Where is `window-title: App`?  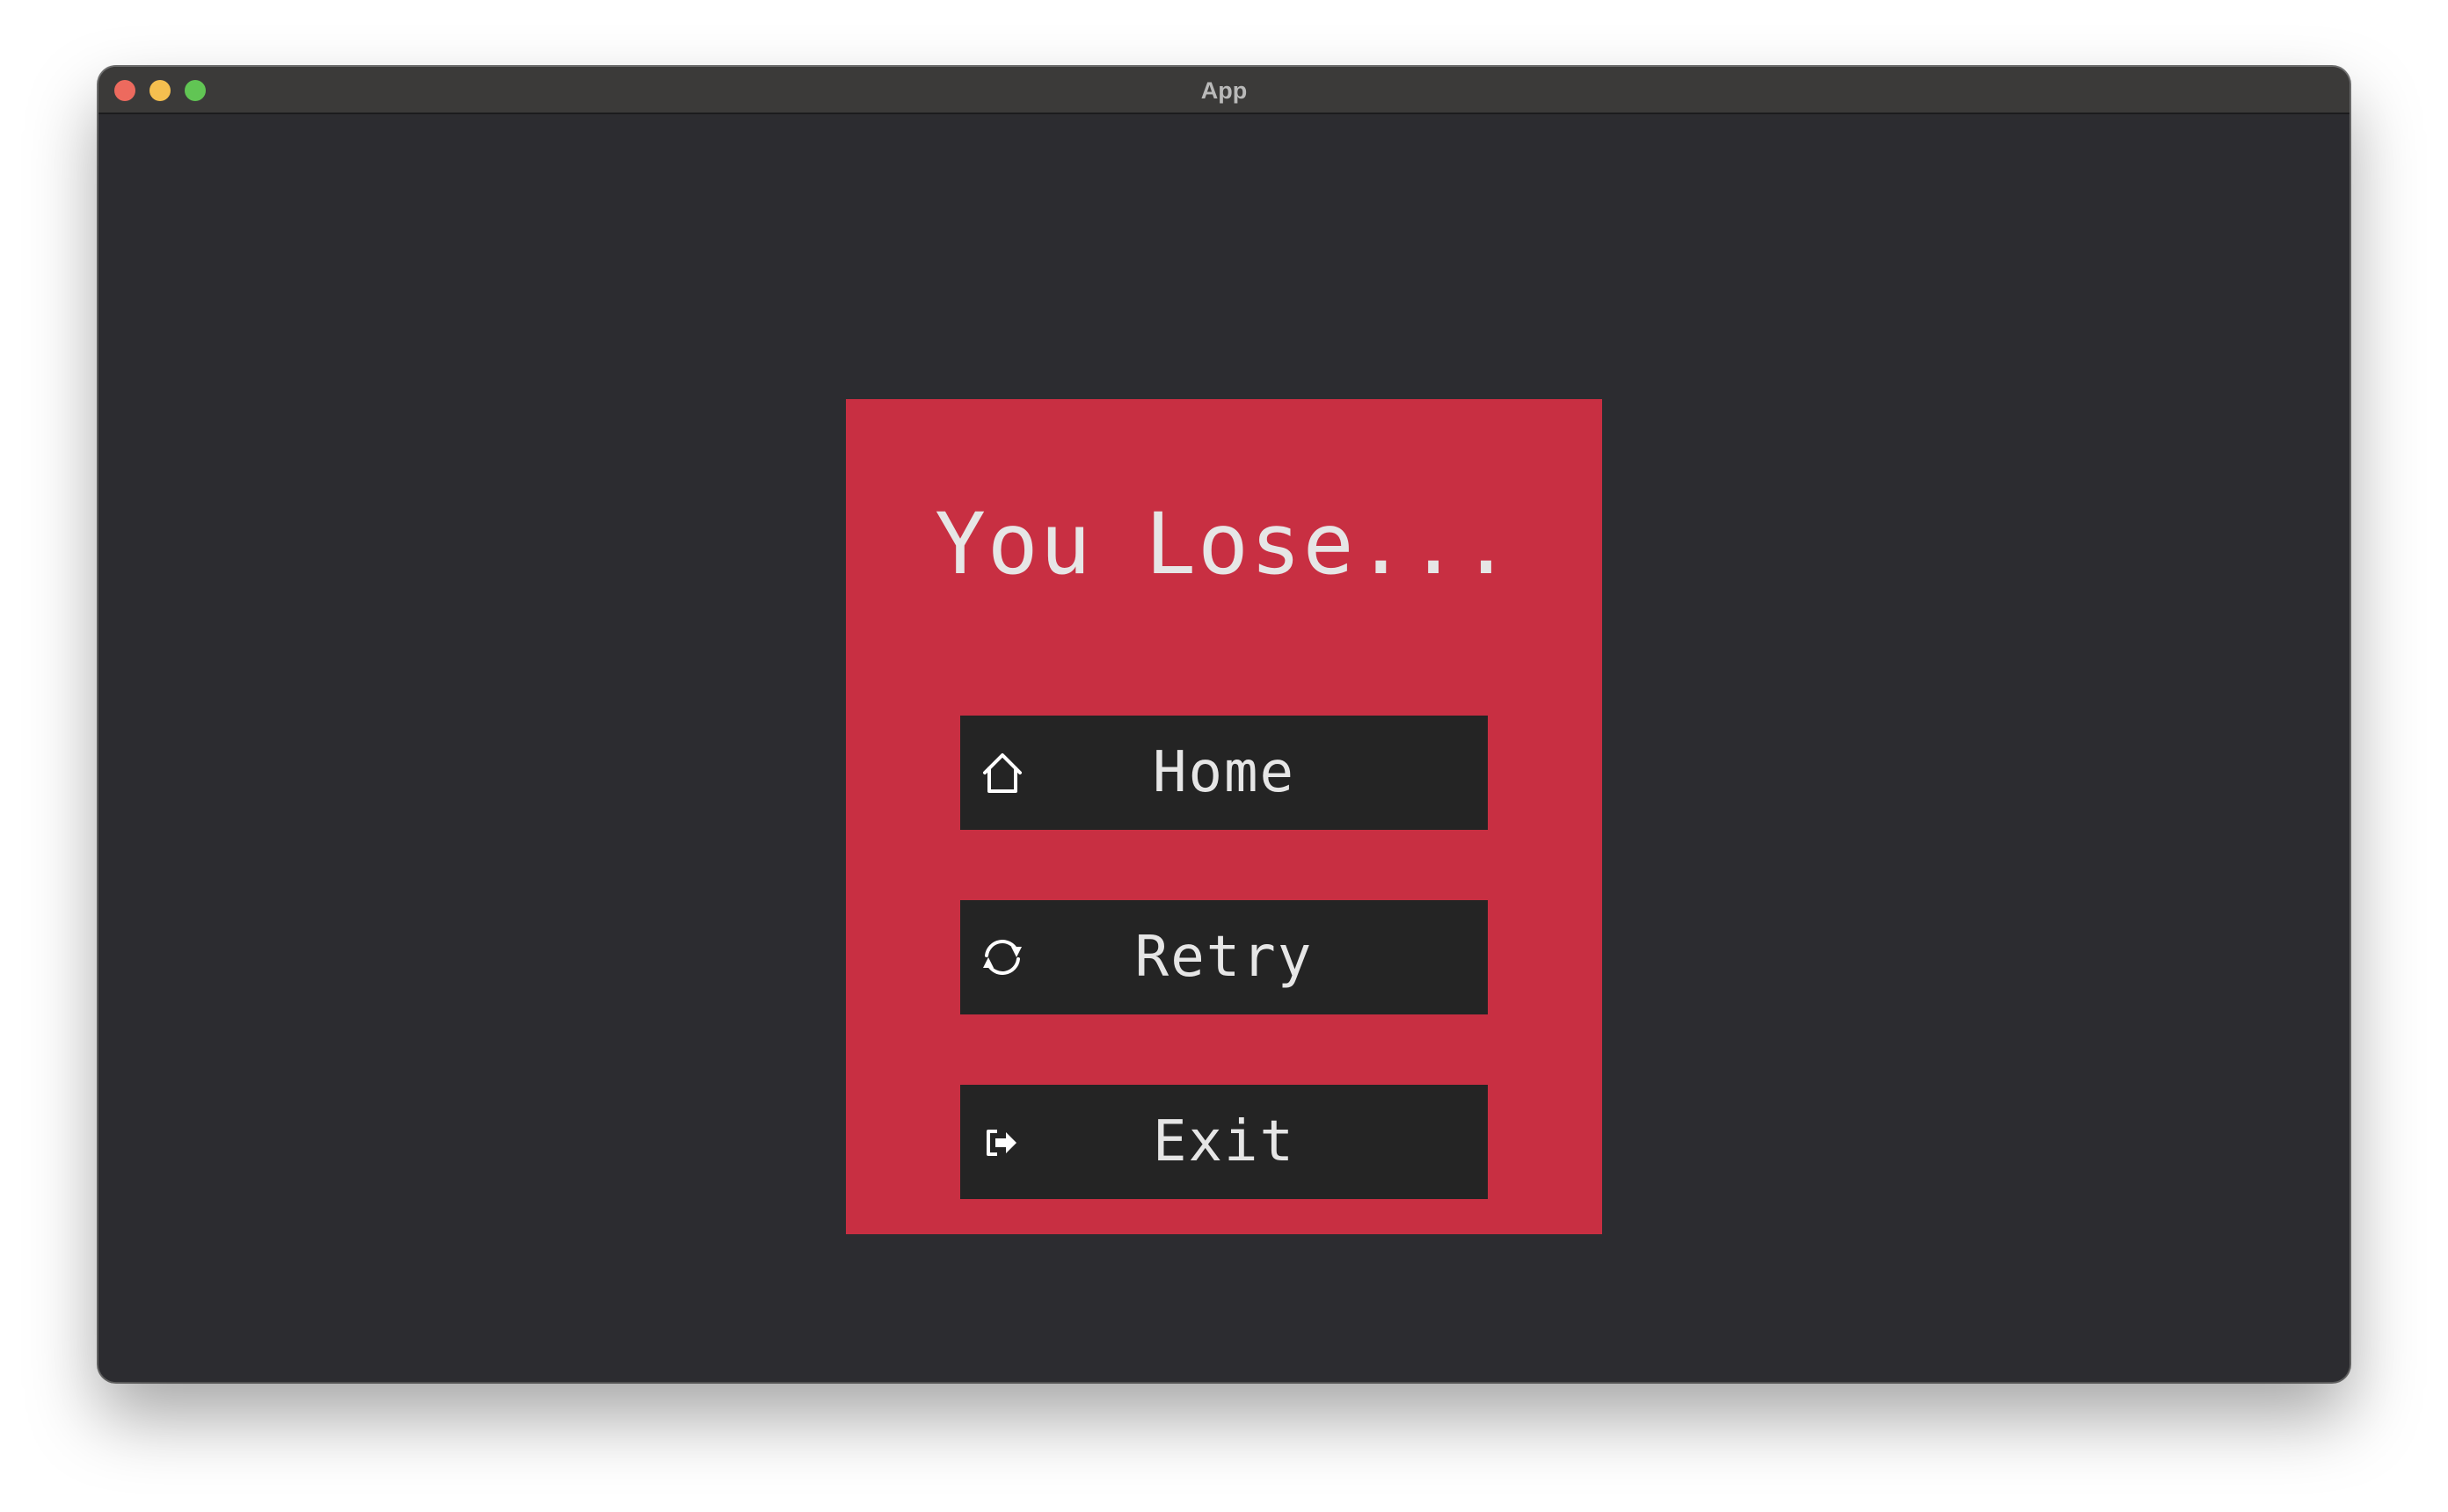 window-title: App is located at coordinates (1224, 91).